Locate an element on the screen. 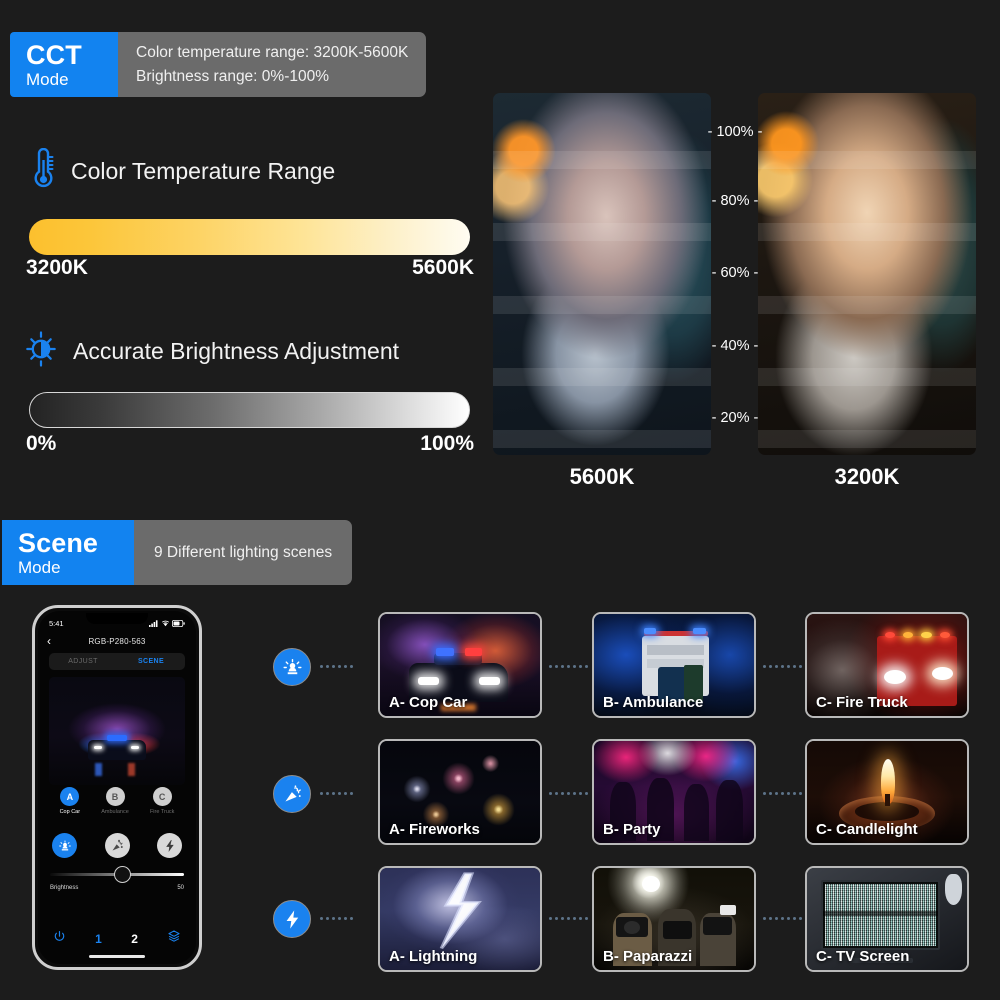  row-icon-siren is located at coordinates (292, 667).